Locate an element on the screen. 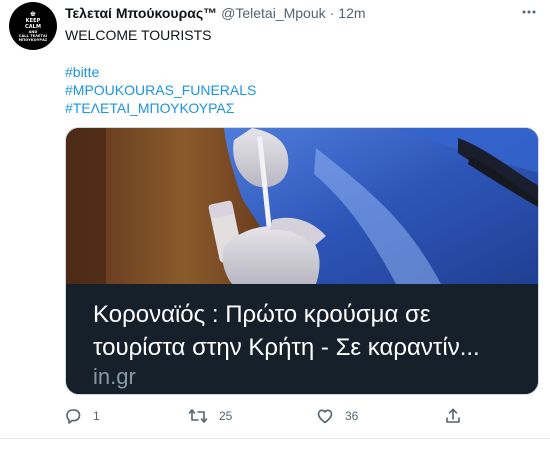  crown-icon: ♚ is located at coordinates (33, 13).